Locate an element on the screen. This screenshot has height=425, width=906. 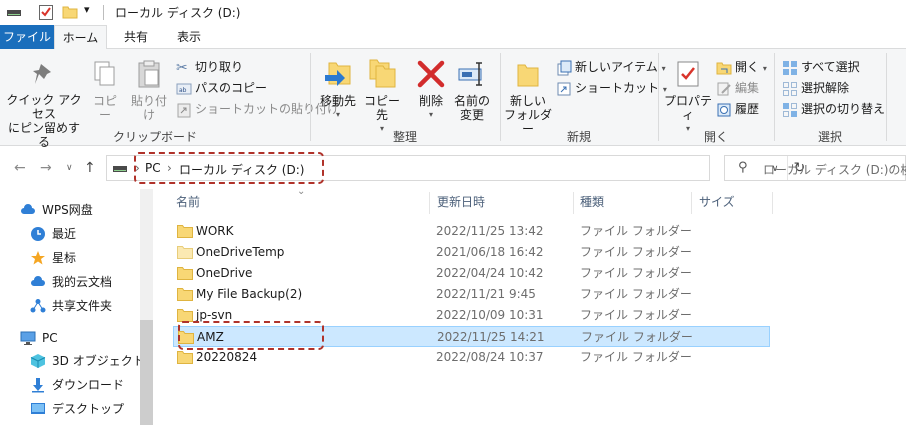
copy-path-button: ab パスのコピー is located at coordinates (221, 88).